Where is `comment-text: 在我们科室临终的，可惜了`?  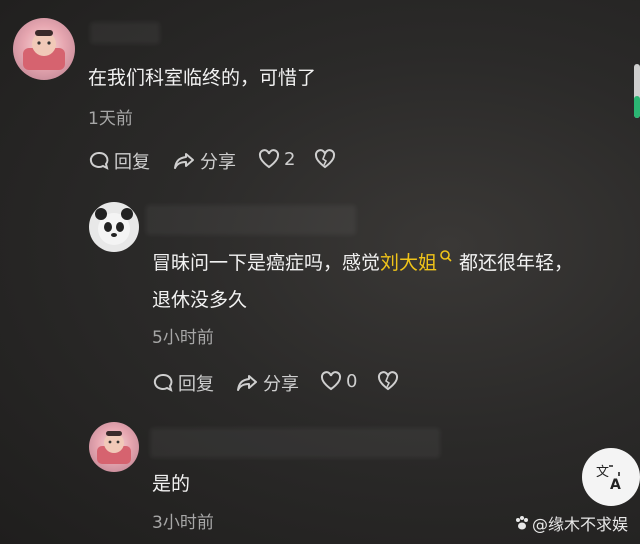 comment-text: 在我们科室临终的，可惜了 is located at coordinates (202, 78).